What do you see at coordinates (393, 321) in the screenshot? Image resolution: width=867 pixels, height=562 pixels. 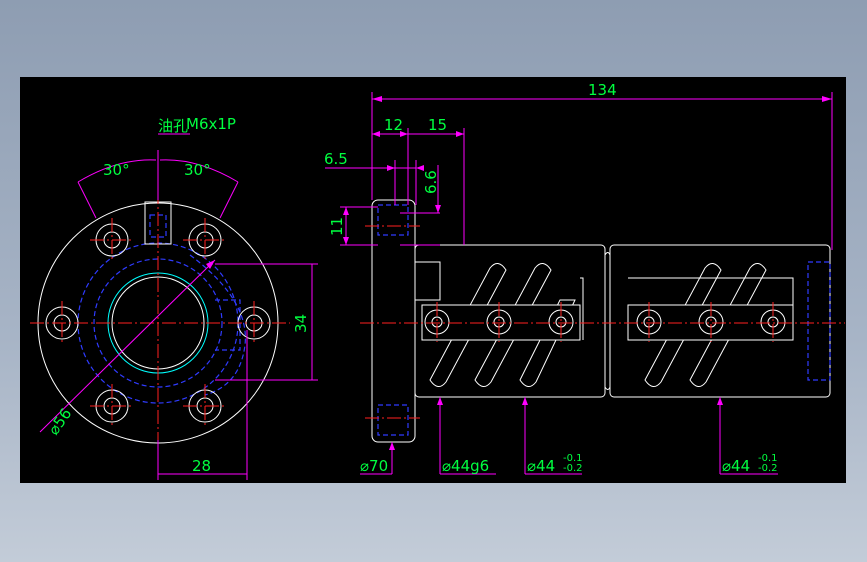 I see `flange-side-outline` at bounding box center [393, 321].